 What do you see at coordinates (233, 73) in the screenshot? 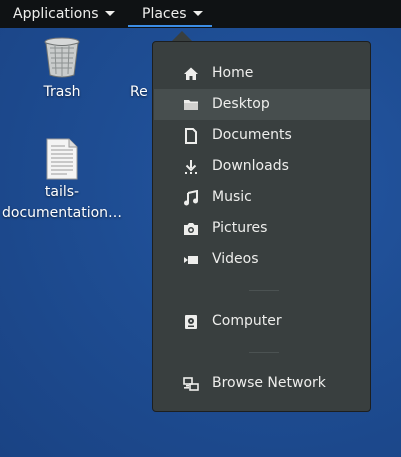
I see `menu-item-label: Home` at bounding box center [233, 73].